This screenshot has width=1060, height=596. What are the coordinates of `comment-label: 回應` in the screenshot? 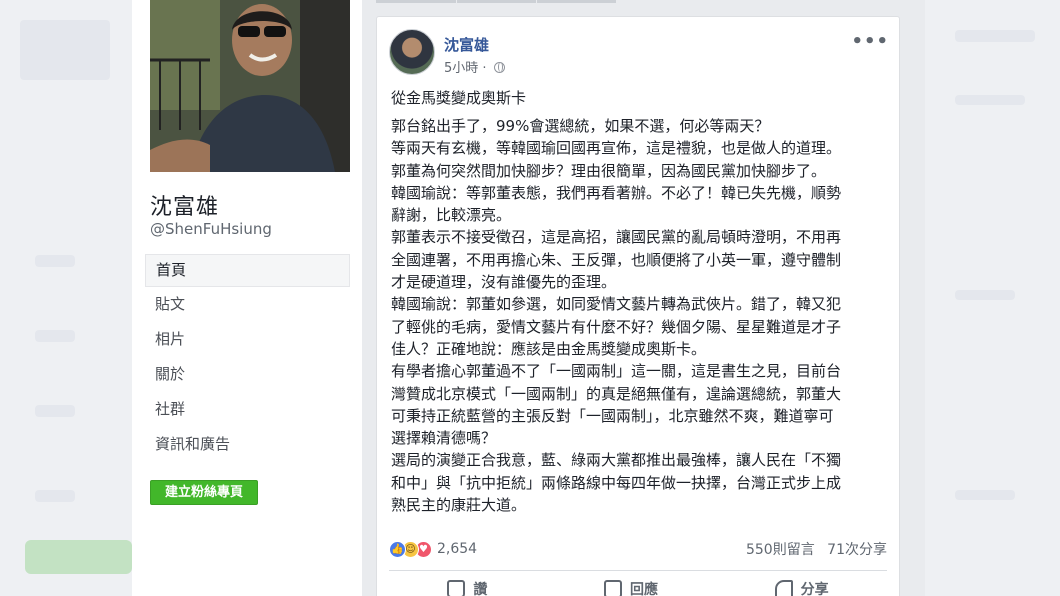 It's located at (643, 589).